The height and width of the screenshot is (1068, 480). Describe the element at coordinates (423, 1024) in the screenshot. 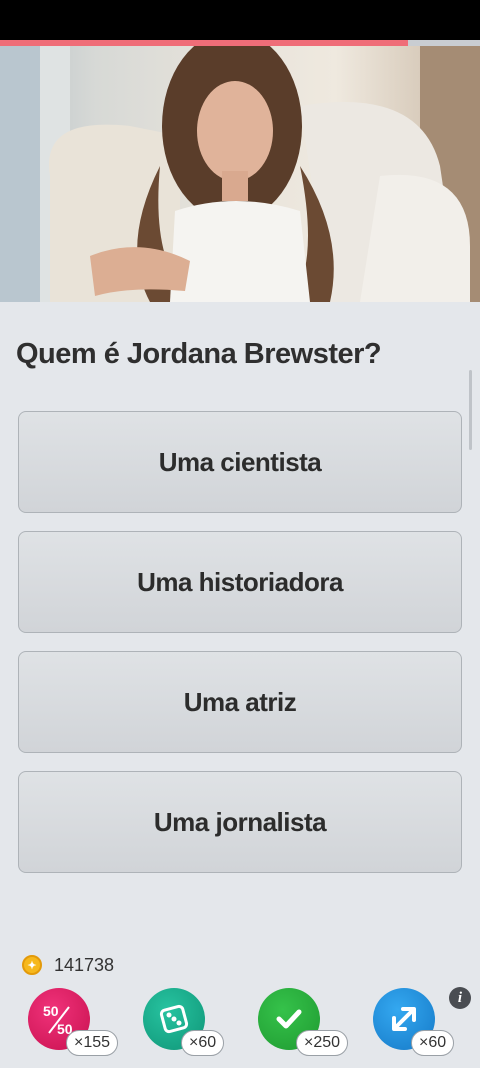

I see `swap-question-button: ×60` at that location.